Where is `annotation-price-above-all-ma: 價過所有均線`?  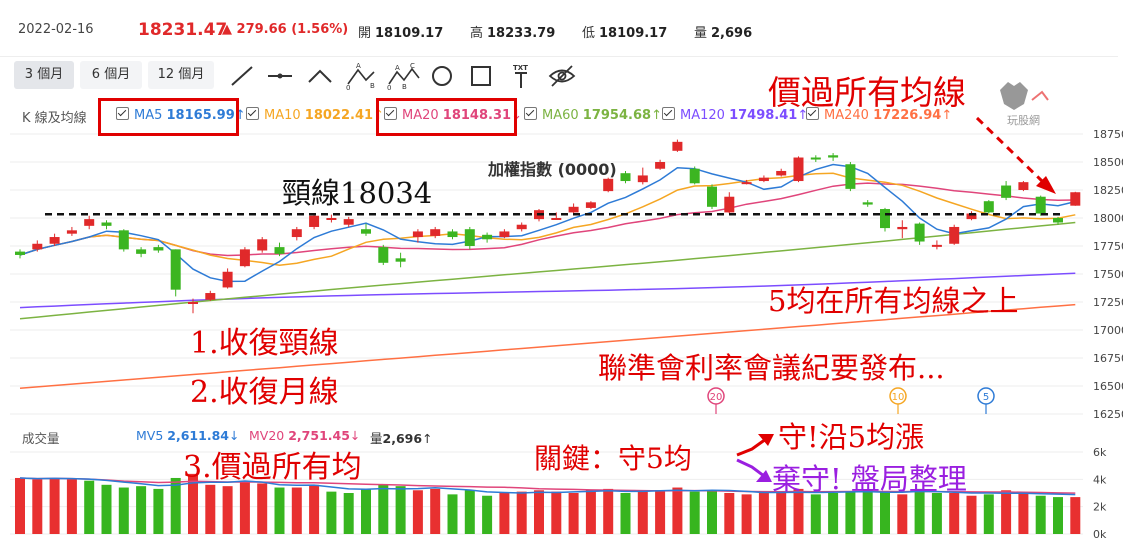 annotation-price-above-all-ma: 價過所有均線 is located at coordinates (867, 92).